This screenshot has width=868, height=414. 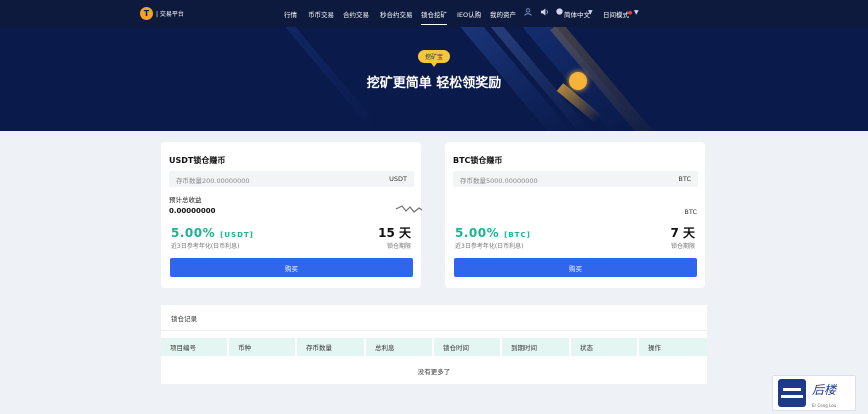 I want to click on empty-text: 没有更多了, so click(x=434, y=372).